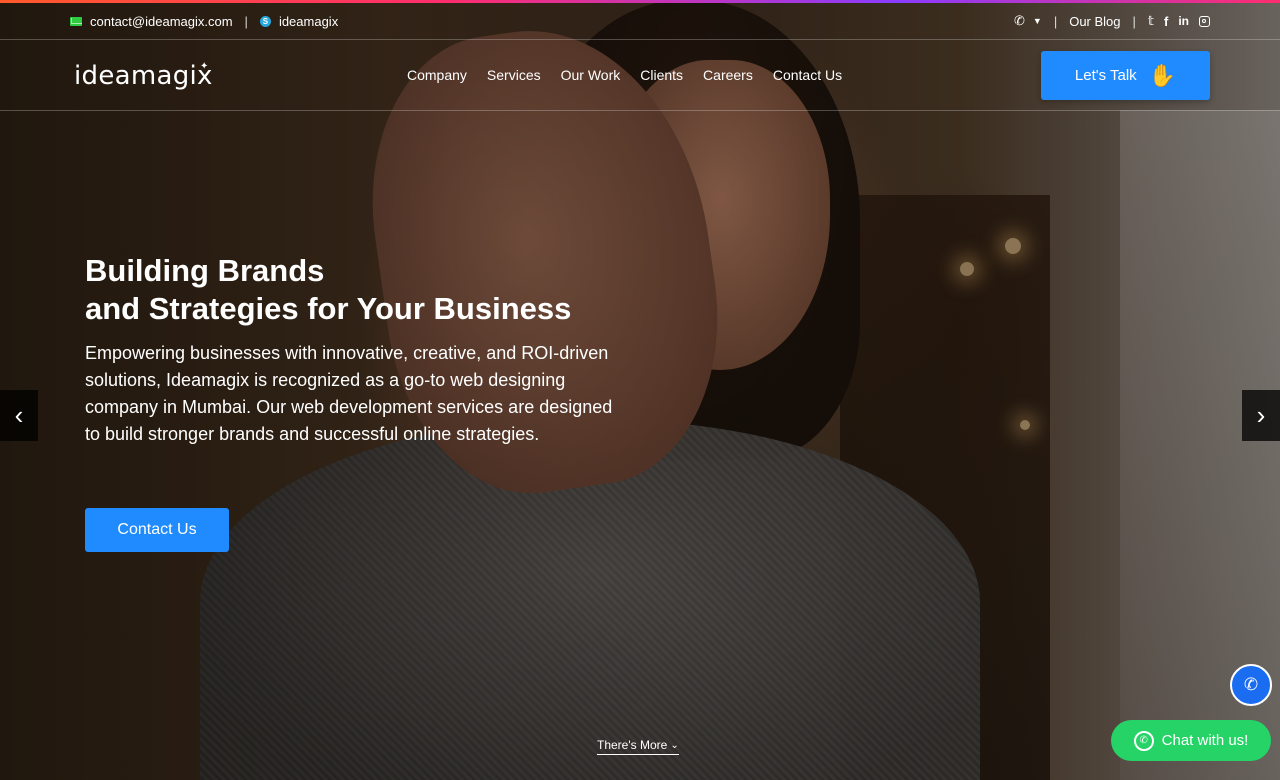 The width and height of the screenshot is (1280, 780). Describe the element at coordinates (1205, 740) in the screenshot. I see `chat-label: Chat with us!` at that location.